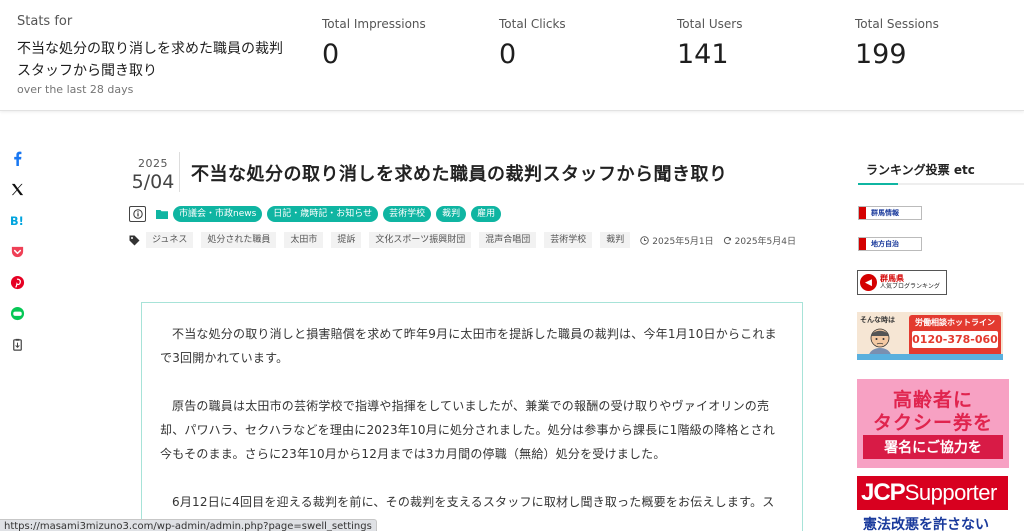 The image size is (1024, 531). Describe the element at coordinates (955, 322) in the screenshot. I see `hotline-title: 労働相談ホットライン` at that location.